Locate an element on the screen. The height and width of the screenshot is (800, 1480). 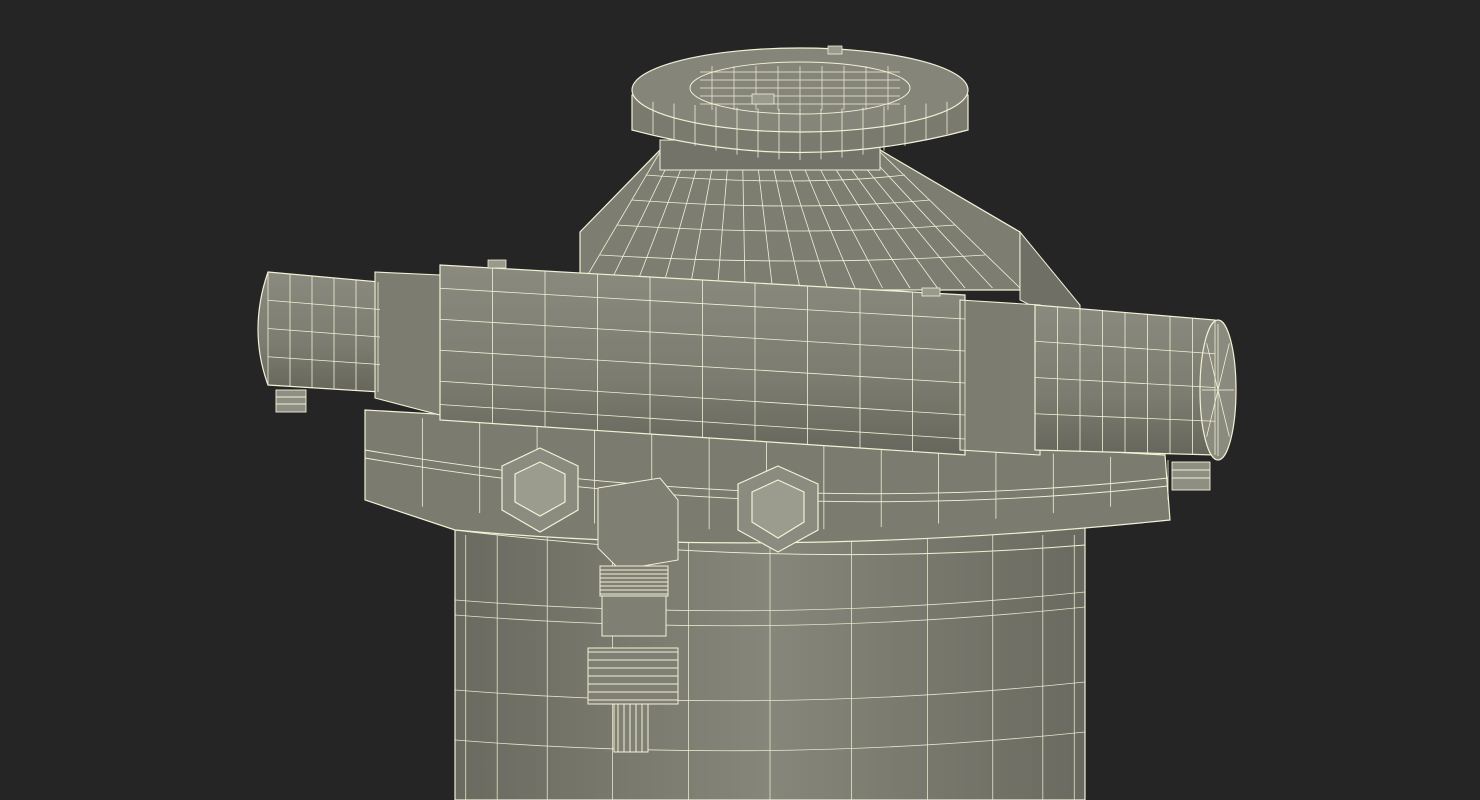
cylinder-body is located at coordinates (770, 659).